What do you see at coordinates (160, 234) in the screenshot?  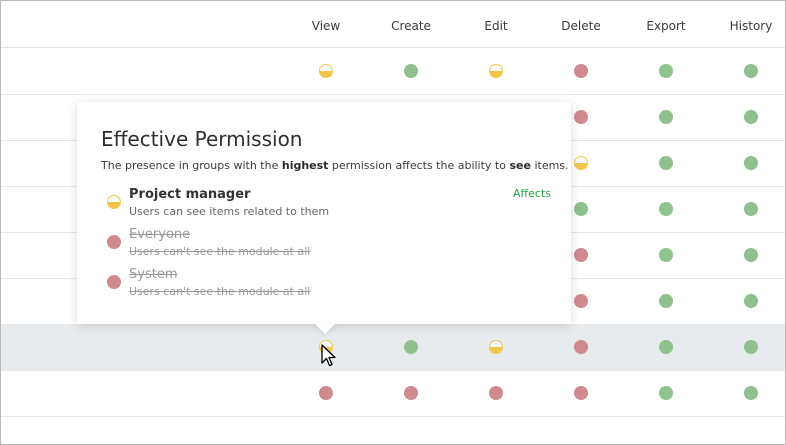 I see `permission-group-name: Everyone` at bounding box center [160, 234].